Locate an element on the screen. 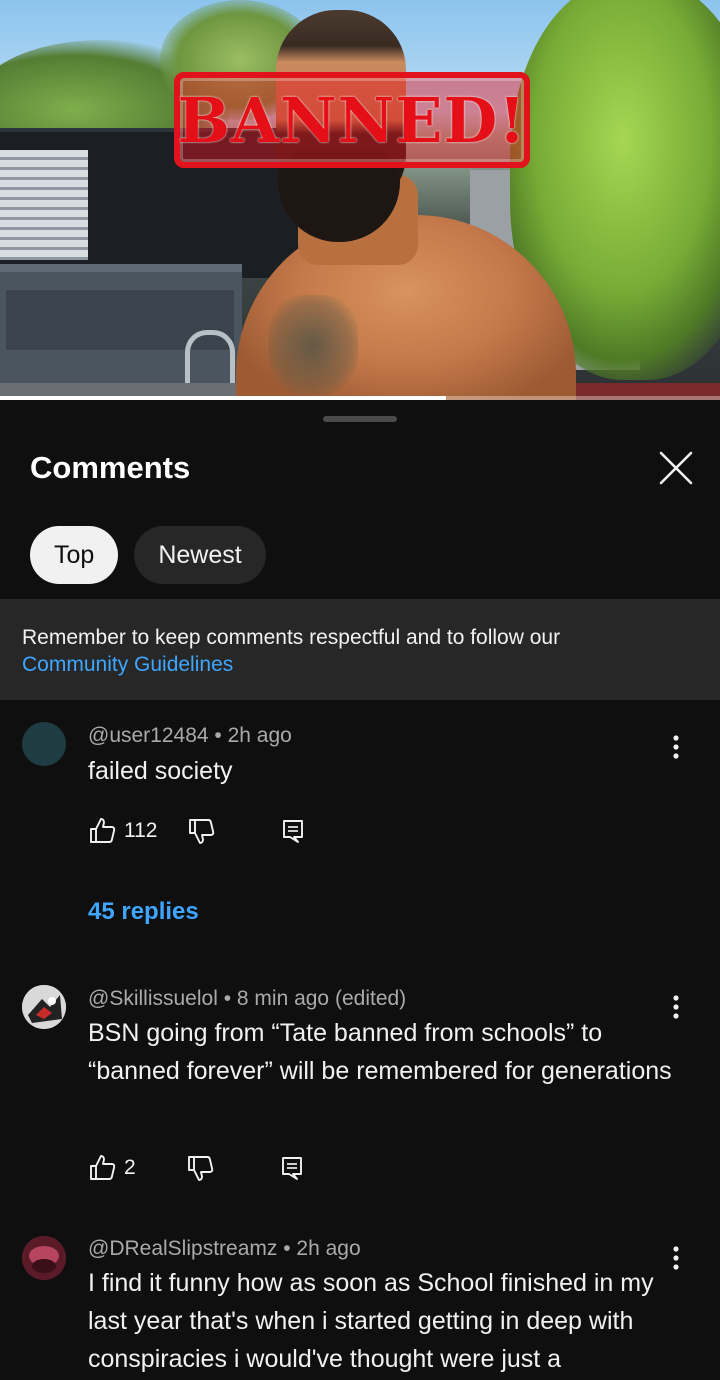 This screenshot has height=1380, width=720. close-button is located at coordinates (676, 468).